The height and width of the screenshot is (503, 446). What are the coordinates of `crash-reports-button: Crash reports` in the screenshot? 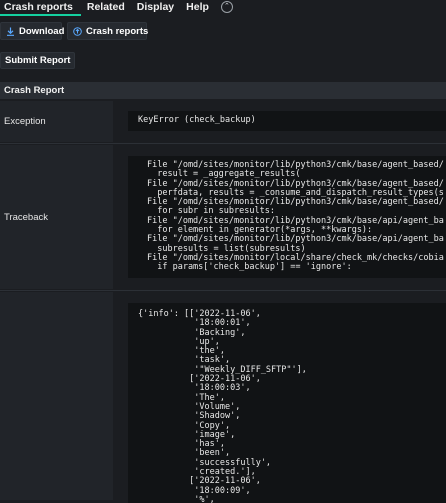 It's located at (108, 31).